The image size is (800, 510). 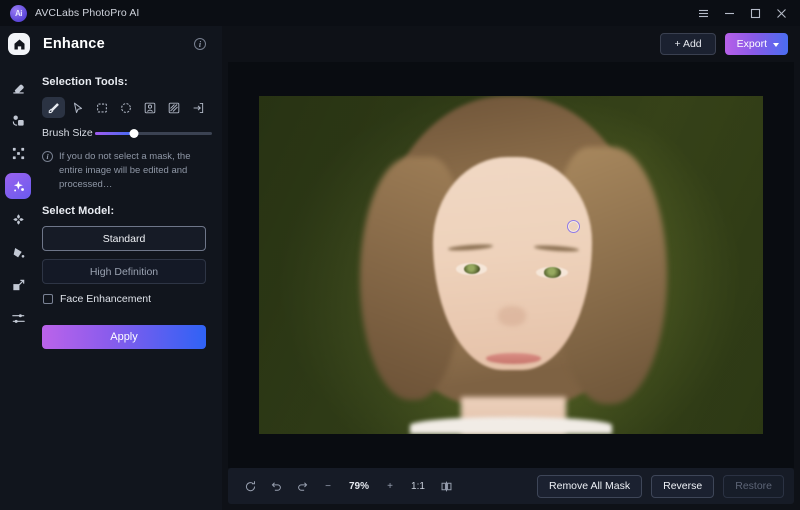 I want to click on close-icon, so click(x=781, y=13).